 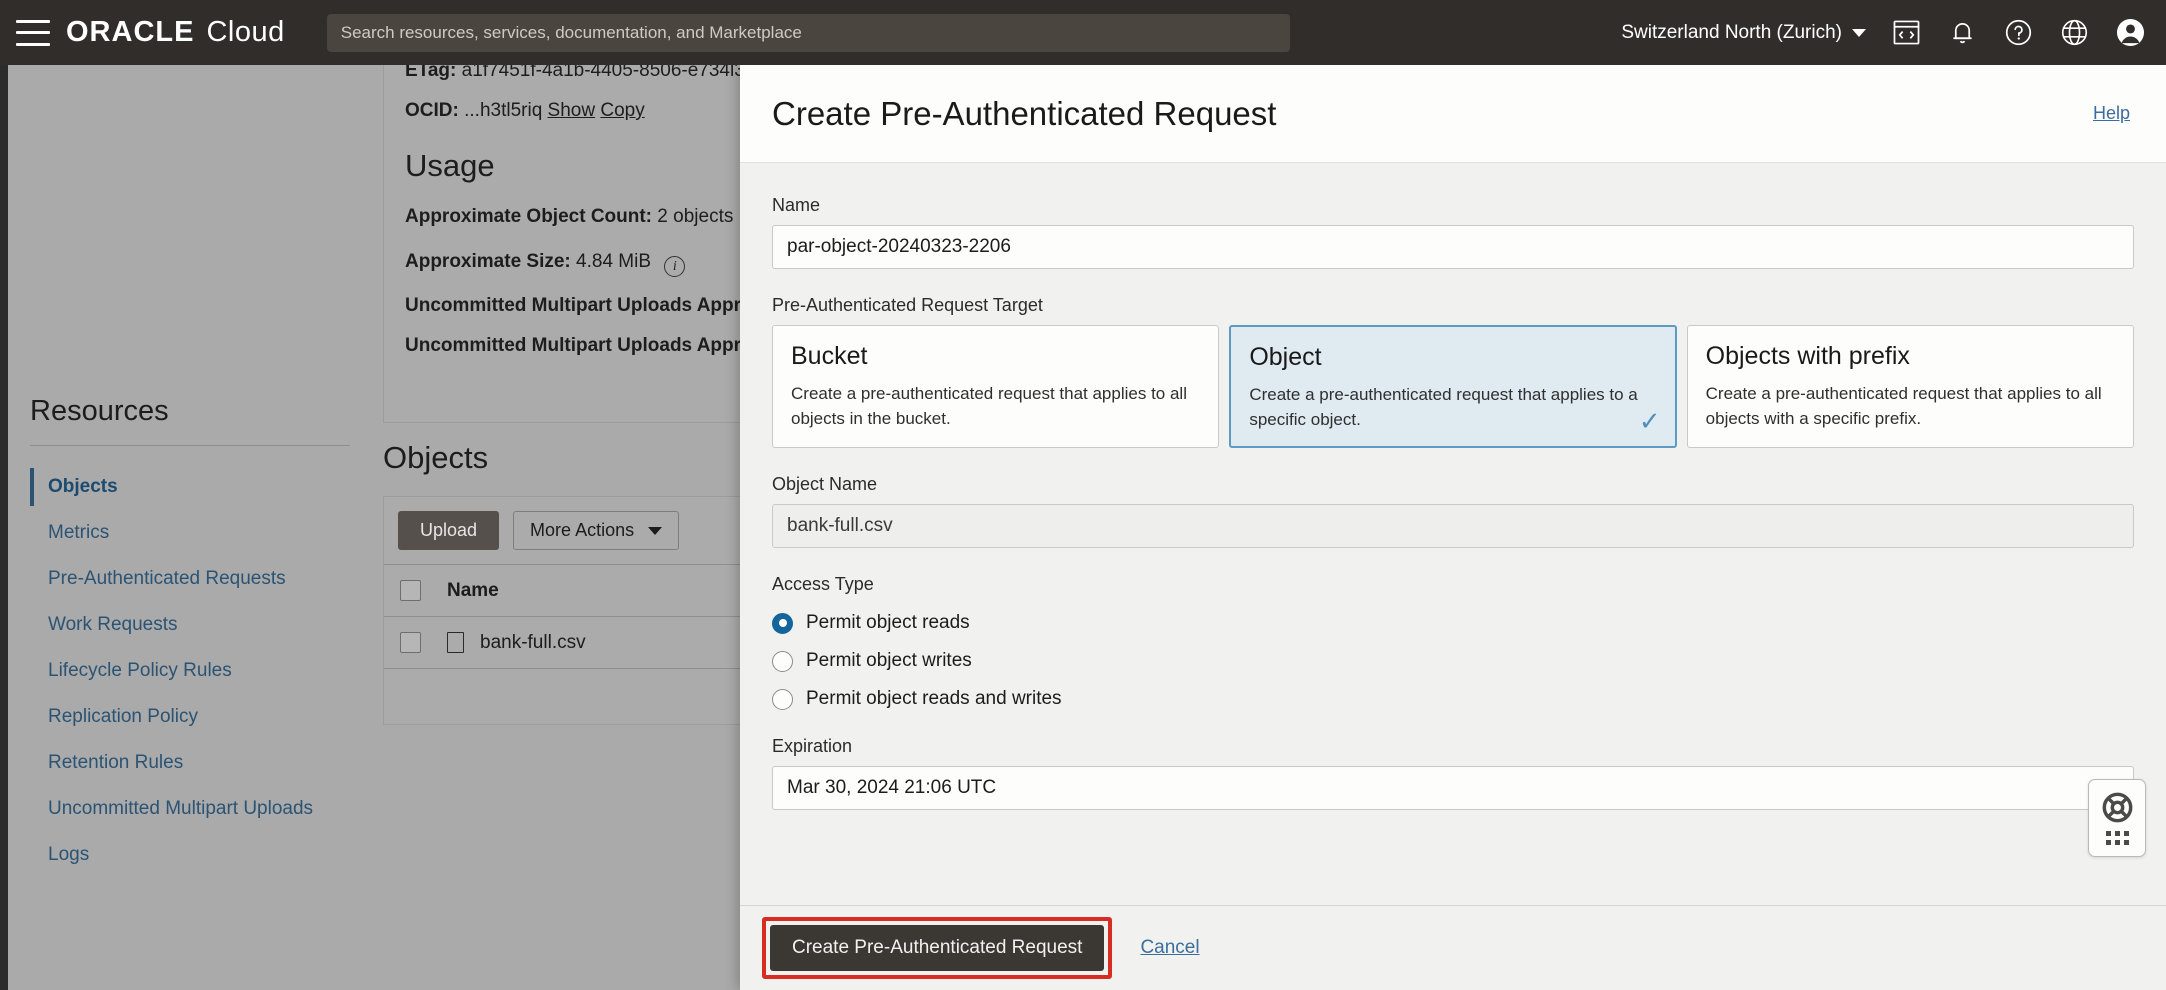 I want to click on sidebar-item-work-requests: Work Requests, so click(x=200, y=625).